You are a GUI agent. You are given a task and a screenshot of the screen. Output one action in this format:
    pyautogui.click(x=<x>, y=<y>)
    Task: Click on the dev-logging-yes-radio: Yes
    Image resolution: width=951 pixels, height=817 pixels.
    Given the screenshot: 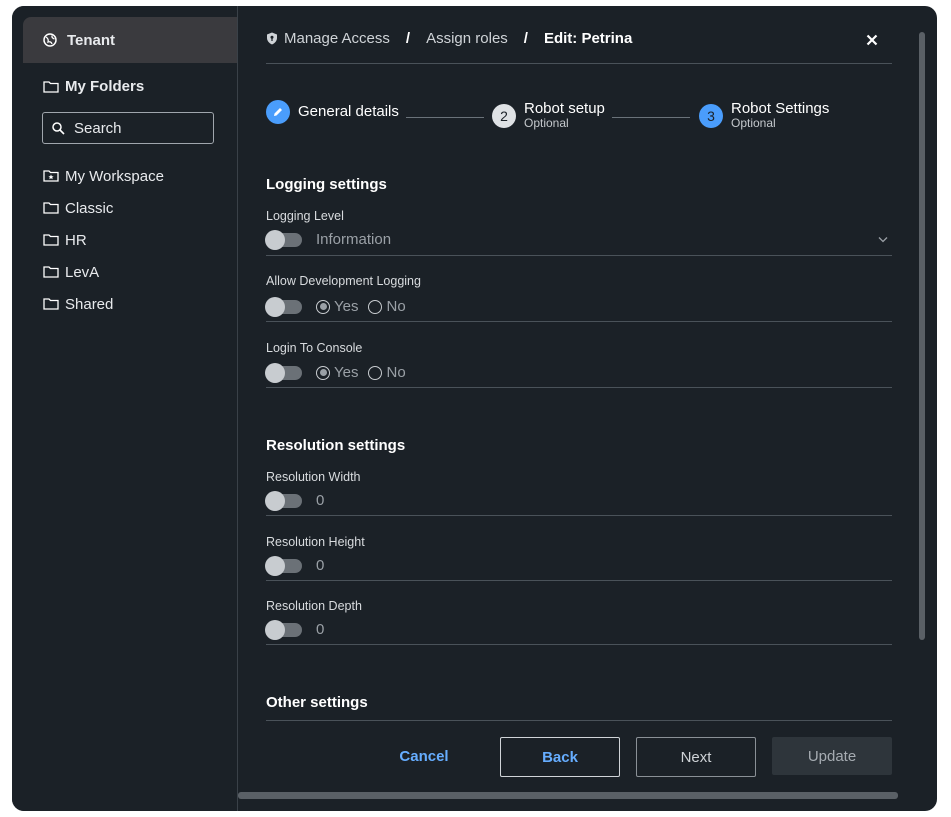 What is the action you would take?
    pyautogui.click(x=337, y=306)
    